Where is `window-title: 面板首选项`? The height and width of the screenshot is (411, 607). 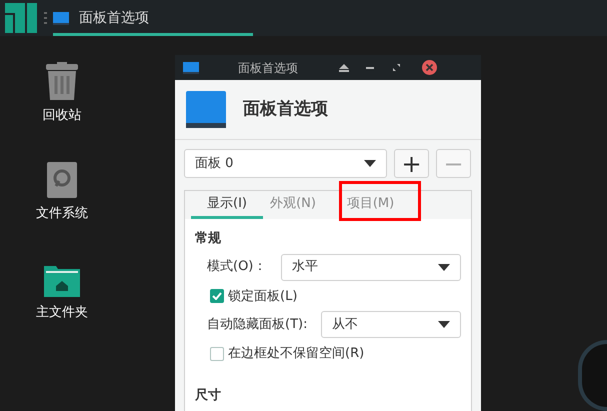 window-title: 面板首选项 is located at coordinates (268, 68).